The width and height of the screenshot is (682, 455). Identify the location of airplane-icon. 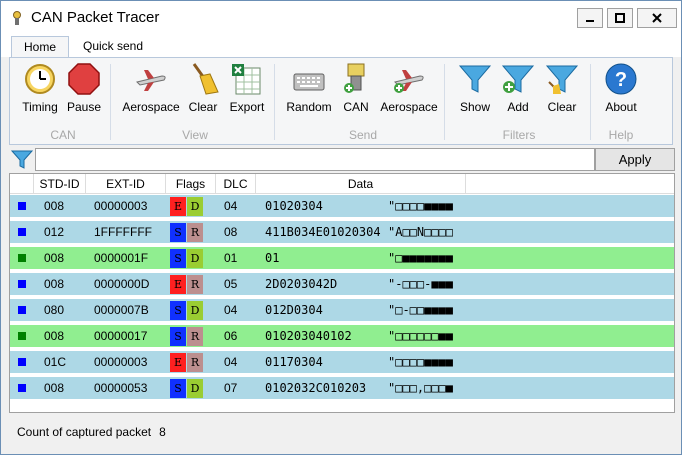
(151, 80).